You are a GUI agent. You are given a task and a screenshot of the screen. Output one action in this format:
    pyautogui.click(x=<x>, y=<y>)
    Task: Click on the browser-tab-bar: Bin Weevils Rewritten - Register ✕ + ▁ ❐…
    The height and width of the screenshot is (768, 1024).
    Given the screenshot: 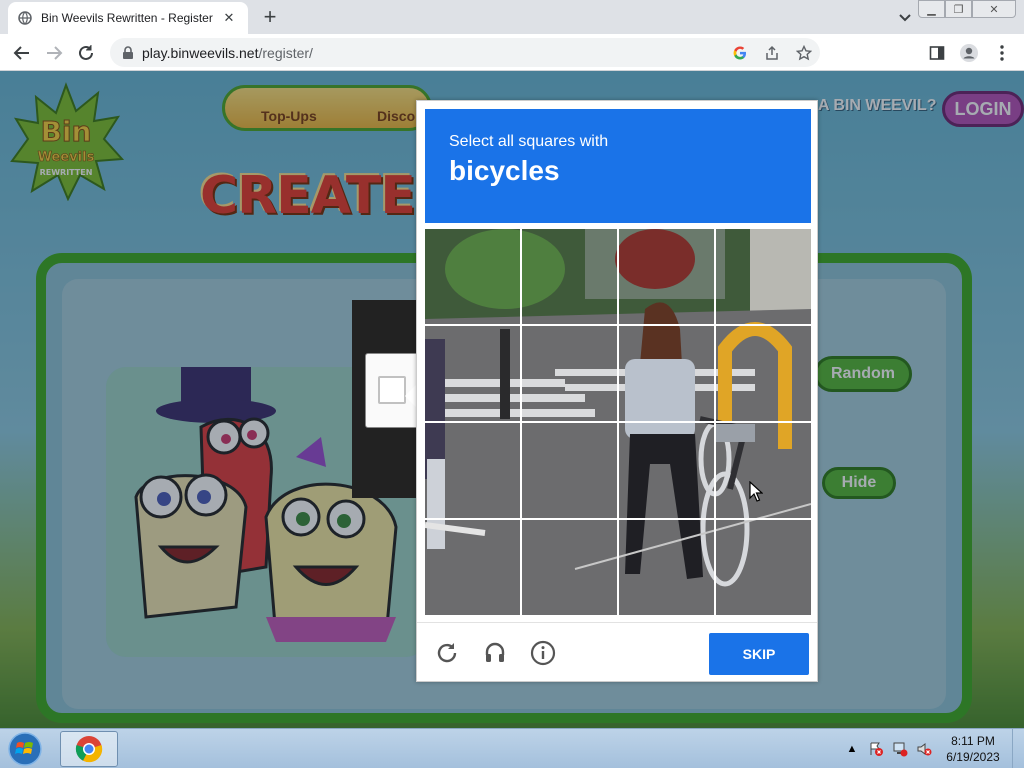 What is the action you would take?
    pyautogui.click(x=512, y=17)
    